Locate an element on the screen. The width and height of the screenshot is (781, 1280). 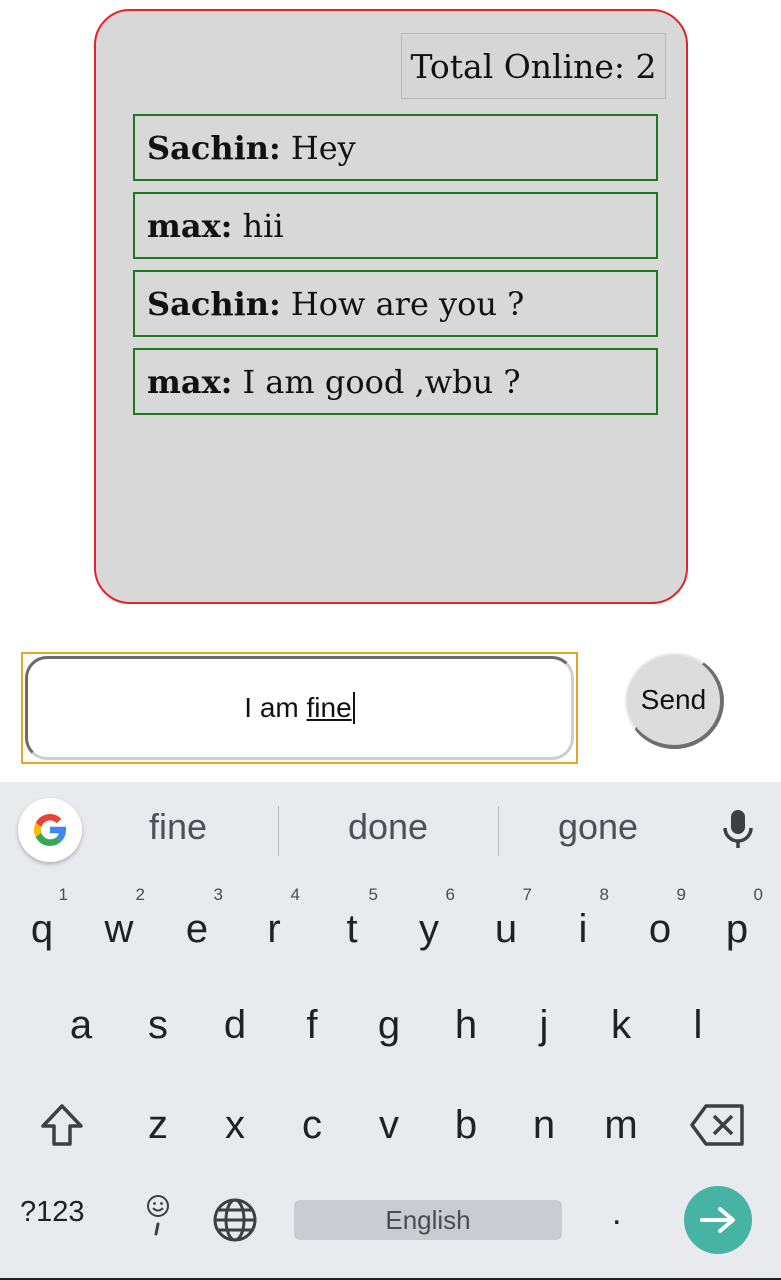
send-button: Send is located at coordinates (674, 701).